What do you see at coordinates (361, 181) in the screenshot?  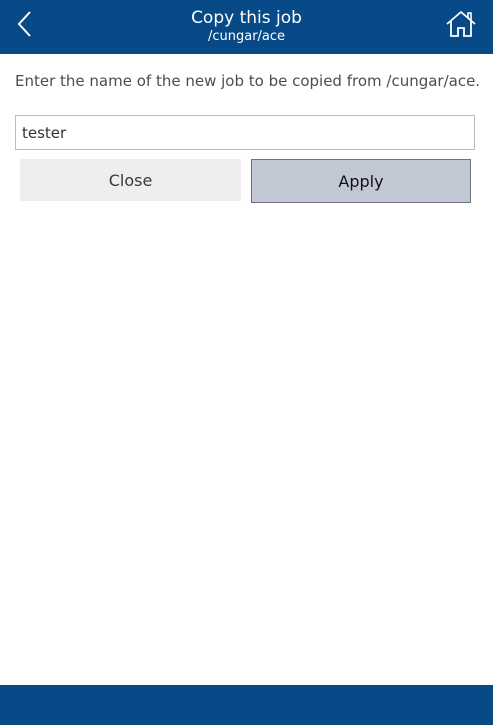 I see `apply-button: Apply` at bounding box center [361, 181].